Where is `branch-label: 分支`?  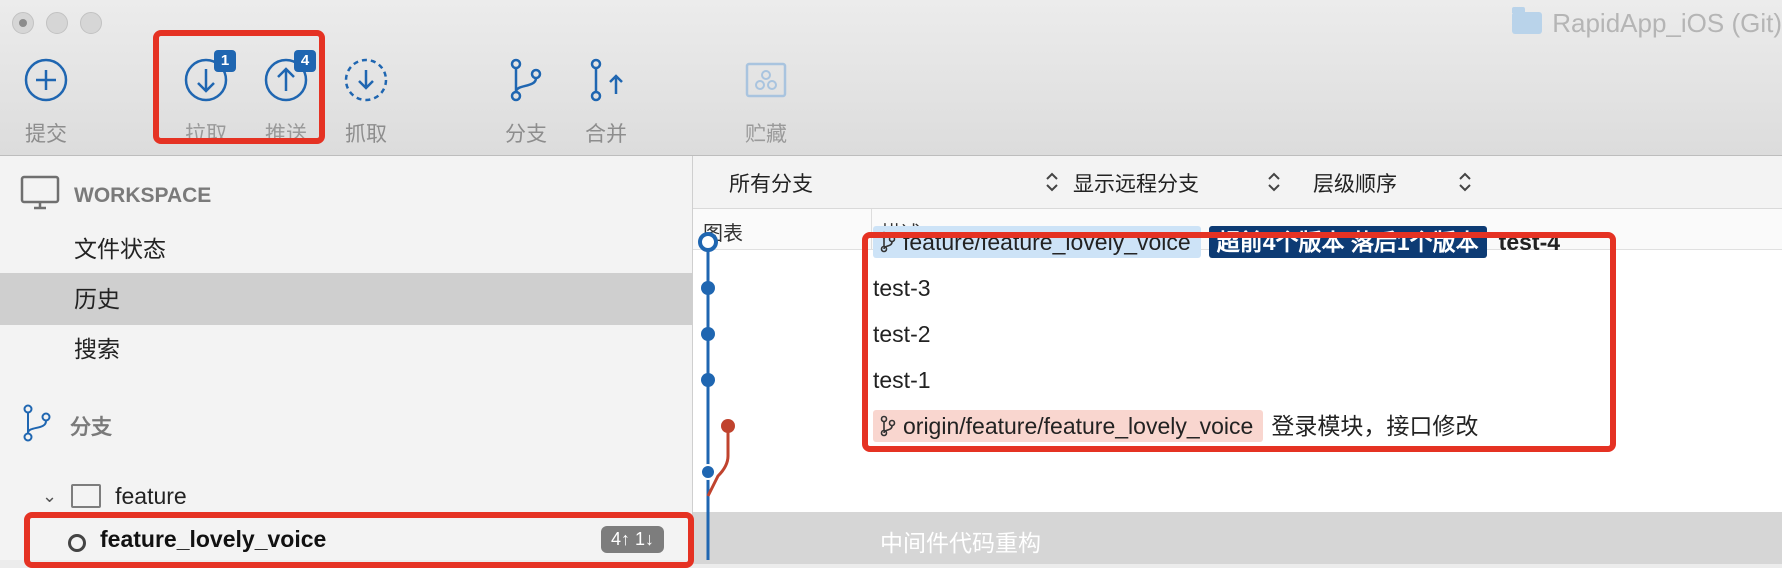
branch-label: 分支 is located at coordinates (526, 134).